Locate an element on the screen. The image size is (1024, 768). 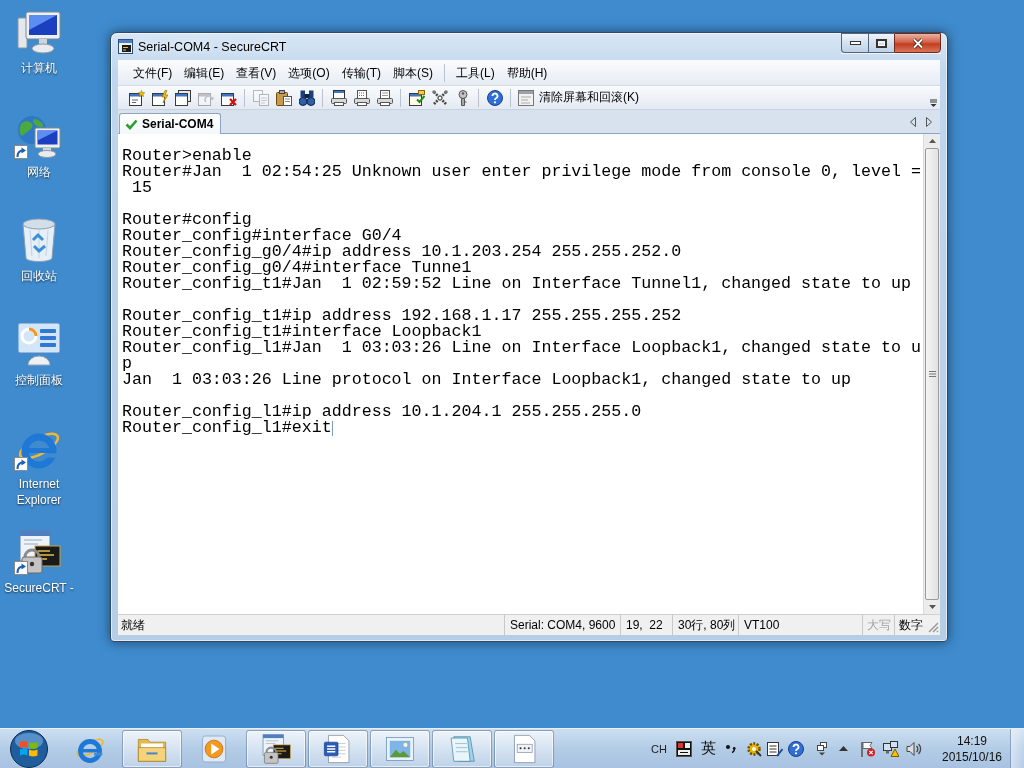
windows-arrow-icon is located at coordinates (822, 748).